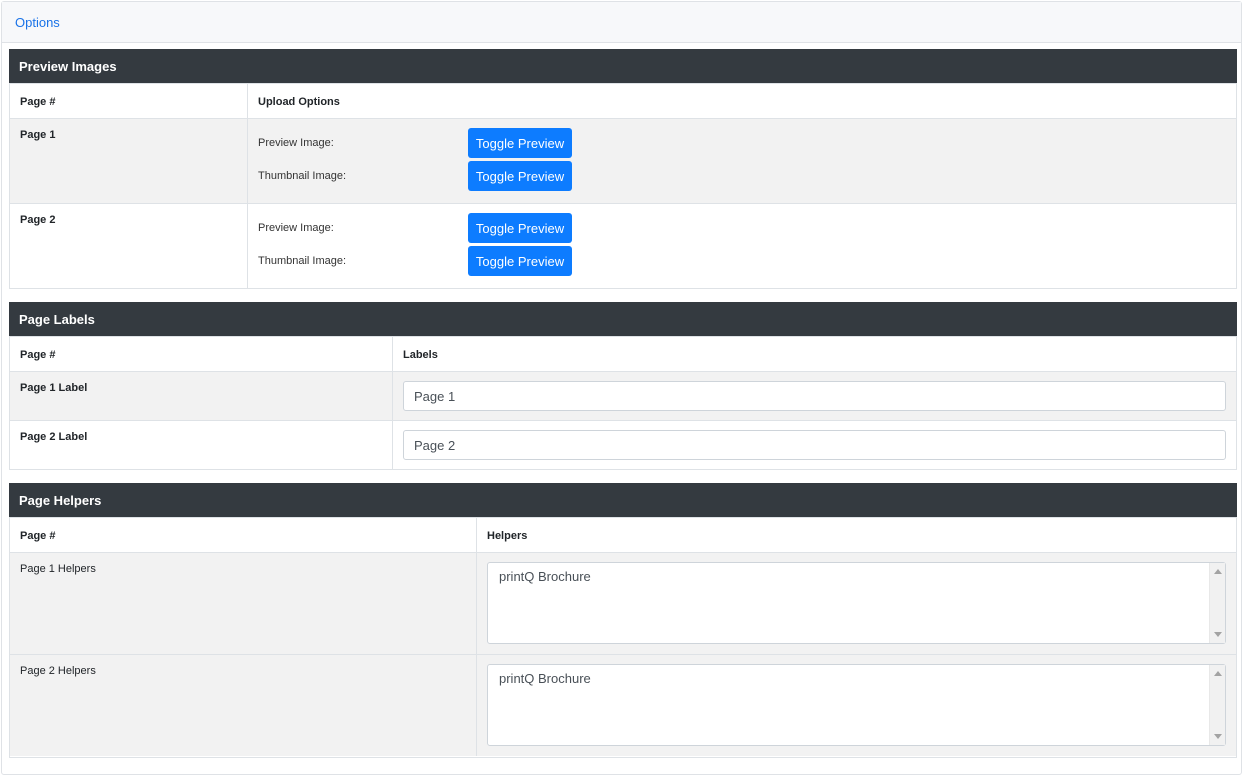 The image size is (1245, 778). I want to click on page-helpers-row-1: Page 1 Helpers printQ Brochure, so click(623, 603).